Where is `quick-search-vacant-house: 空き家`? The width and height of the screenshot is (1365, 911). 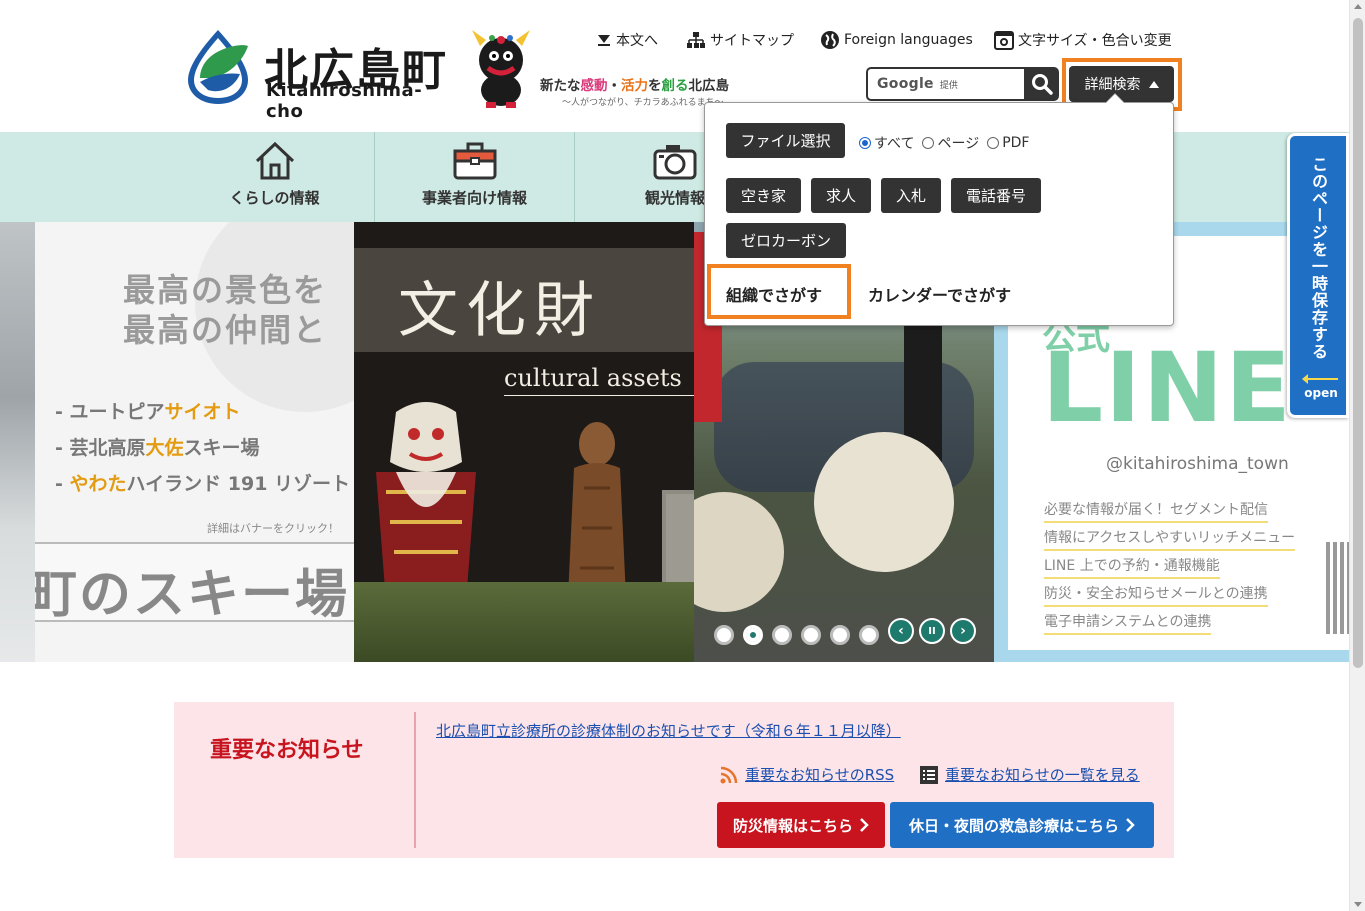 quick-search-vacant-house: 空き家 is located at coordinates (763, 195).